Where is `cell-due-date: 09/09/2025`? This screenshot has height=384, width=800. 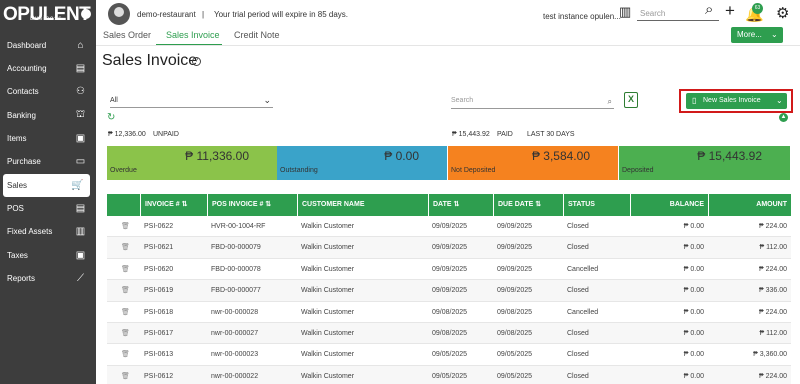 cell-due-date: 09/09/2025 is located at coordinates (515, 248).